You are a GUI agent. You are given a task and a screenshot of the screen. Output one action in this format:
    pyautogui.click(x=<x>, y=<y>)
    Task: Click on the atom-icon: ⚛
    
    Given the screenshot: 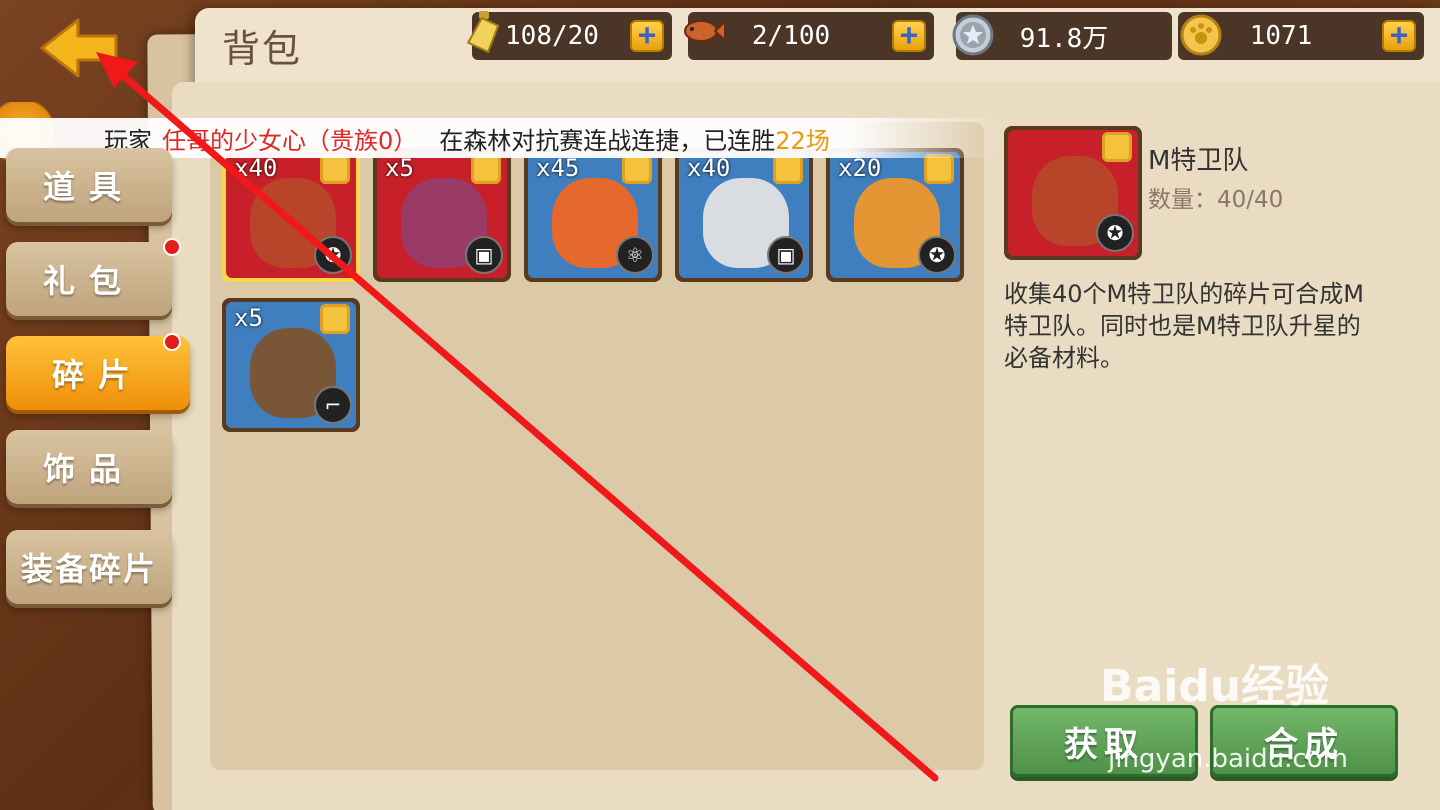 What is the action you would take?
    pyautogui.click(x=635, y=255)
    